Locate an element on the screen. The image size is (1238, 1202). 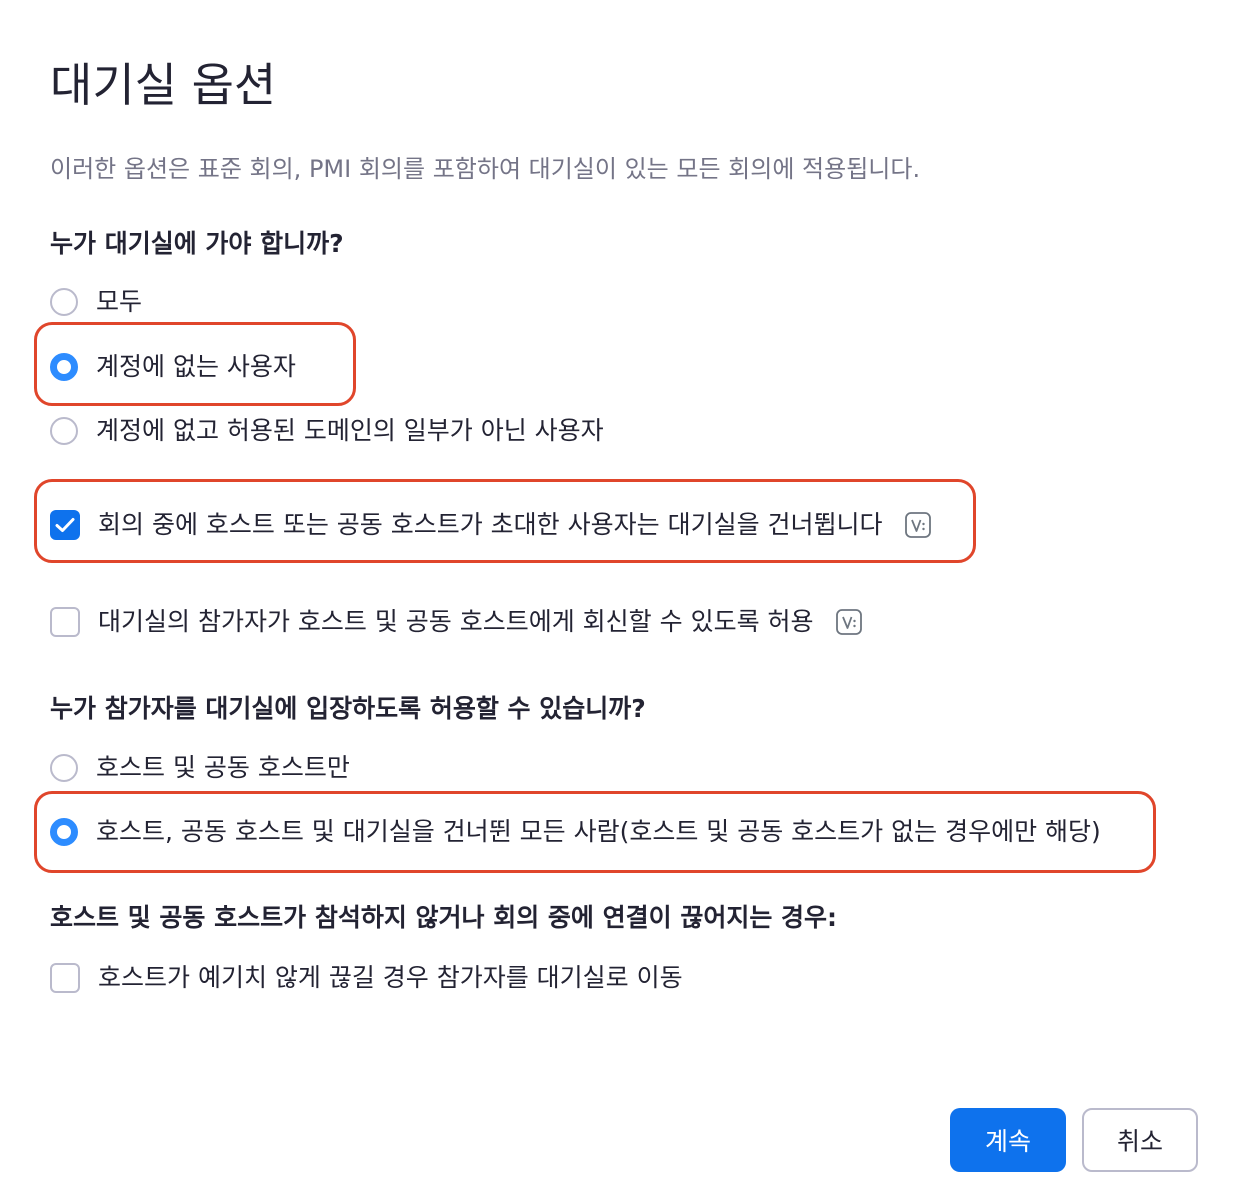
radio-option-everyone: 모두 is located at coordinates (96, 302).